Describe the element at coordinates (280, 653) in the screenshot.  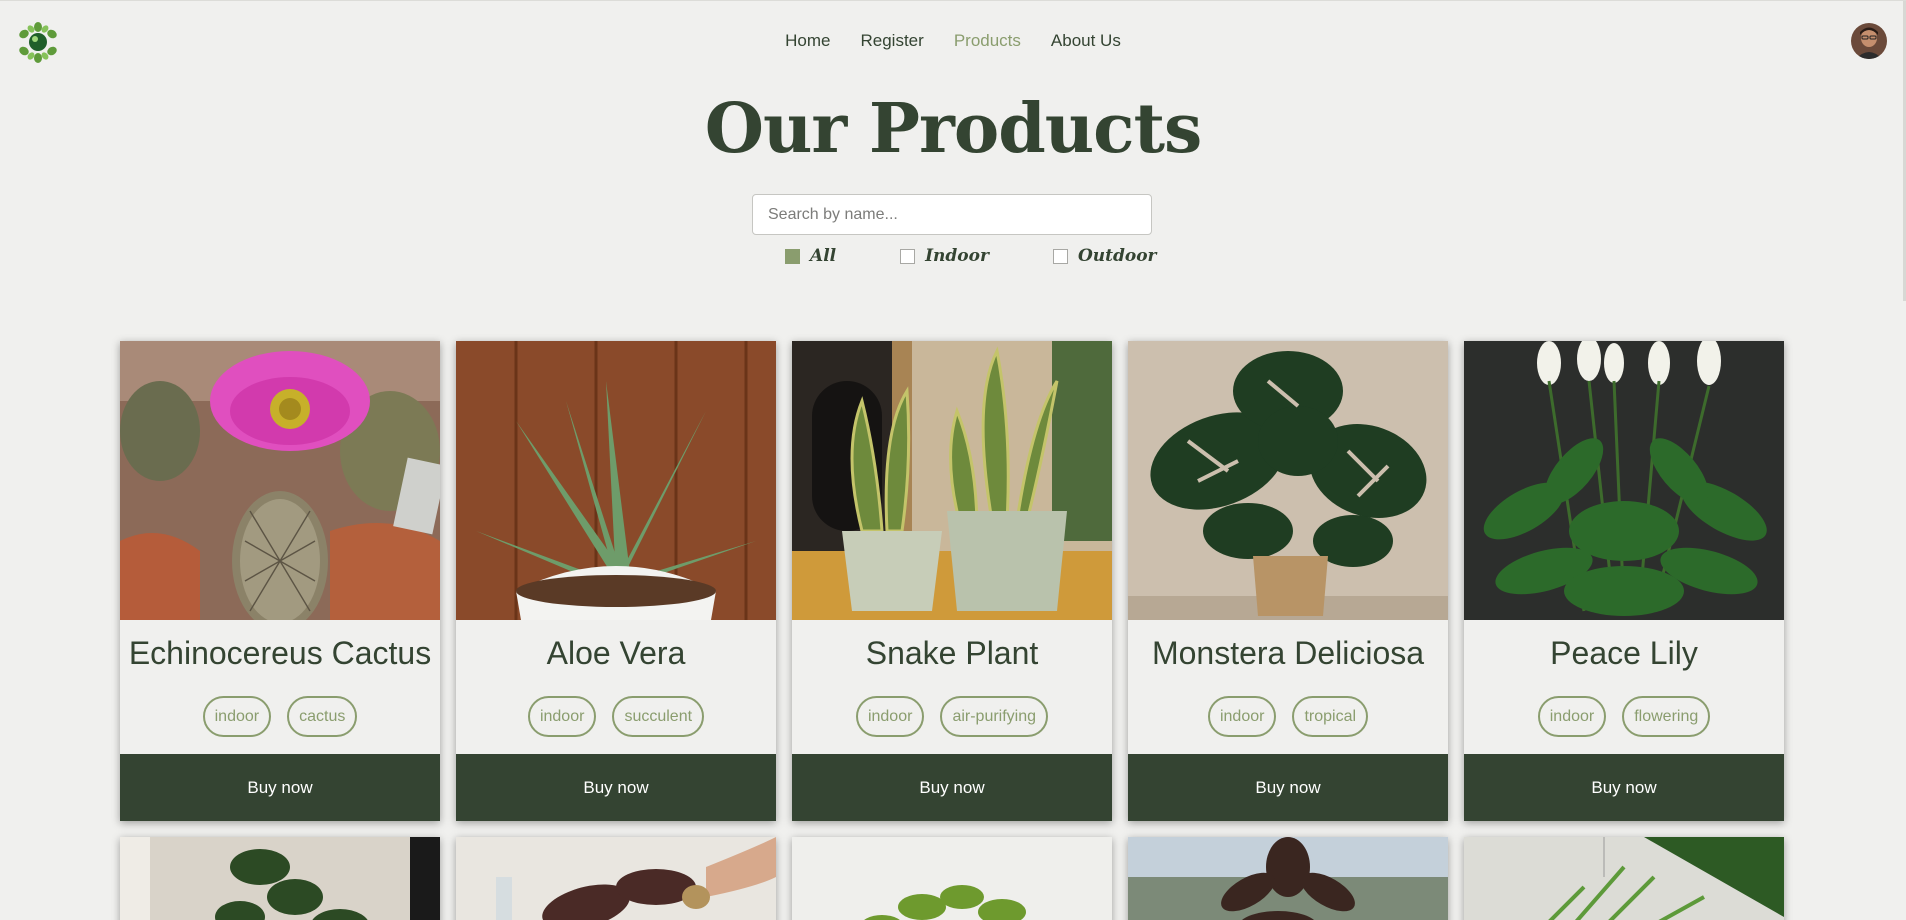
I see `product-name: Echinocereus Cactus` at that location.